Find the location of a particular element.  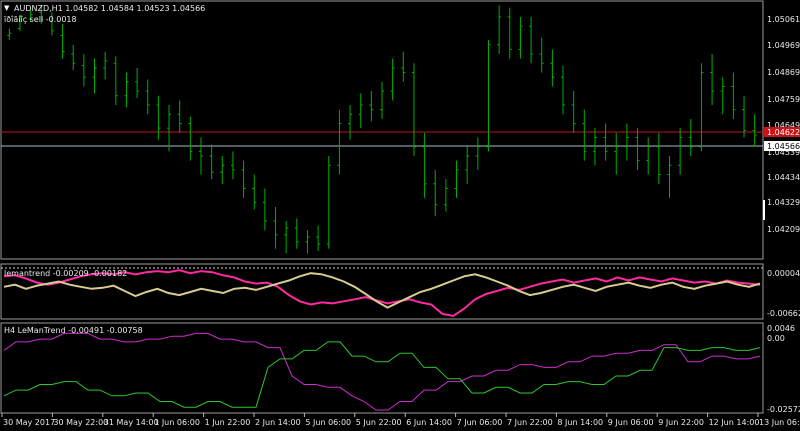

time-label: 31 May 14:00 is located at coordinates (131, 422).